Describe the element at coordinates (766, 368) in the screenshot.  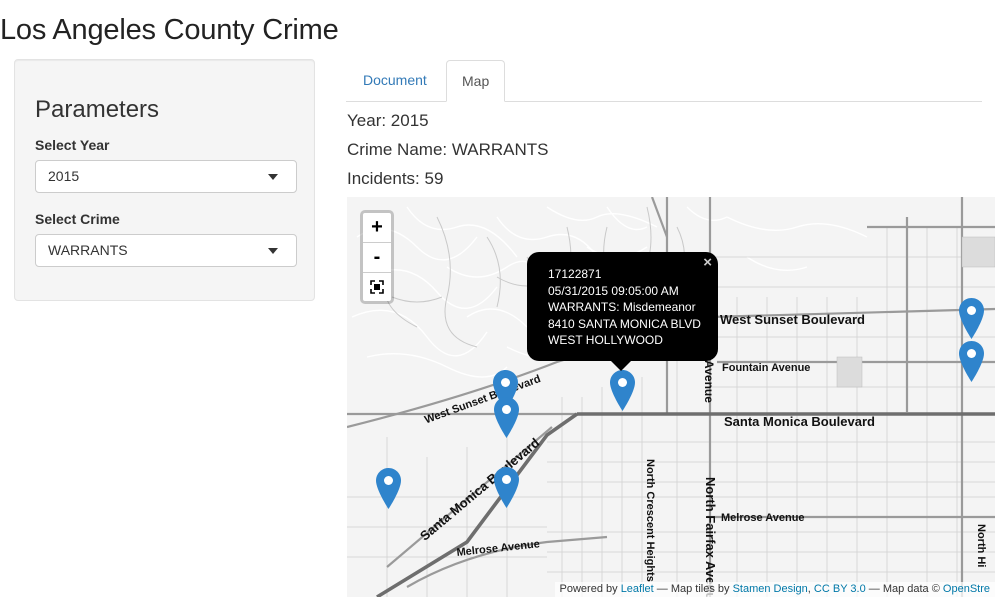
I see `road-label-fountain: Fountain Avenue` at that location.